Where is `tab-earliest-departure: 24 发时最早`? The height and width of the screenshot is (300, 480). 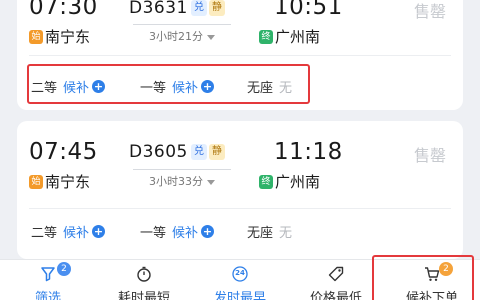 tab-earliest-departure: 24 发时最早 is located at coordinates (240, 280).